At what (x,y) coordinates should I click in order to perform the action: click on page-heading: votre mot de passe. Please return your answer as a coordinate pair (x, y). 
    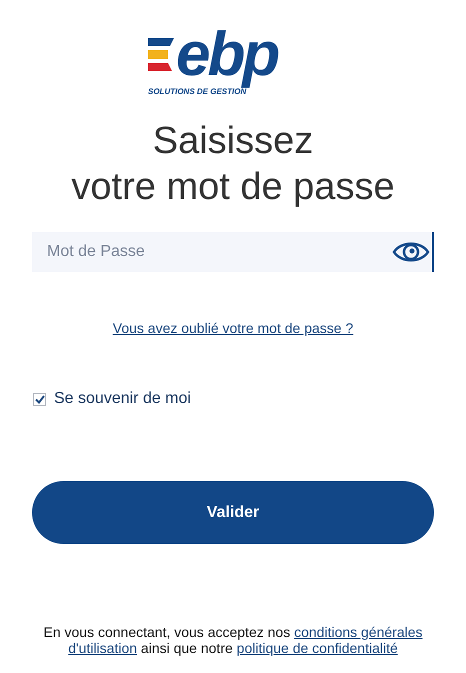
    Looking at the image, I should click on (233, 187).